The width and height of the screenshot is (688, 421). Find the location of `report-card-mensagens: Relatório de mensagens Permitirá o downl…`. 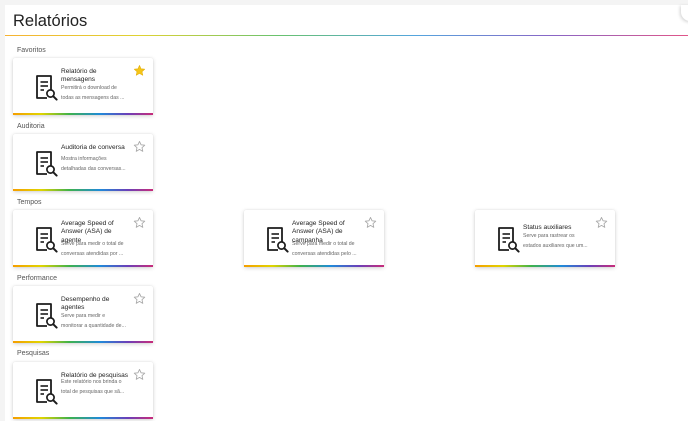

report-card-mensagens: Relatório de mensagens Permitirá o downl… is located at coordinates (83, 86).